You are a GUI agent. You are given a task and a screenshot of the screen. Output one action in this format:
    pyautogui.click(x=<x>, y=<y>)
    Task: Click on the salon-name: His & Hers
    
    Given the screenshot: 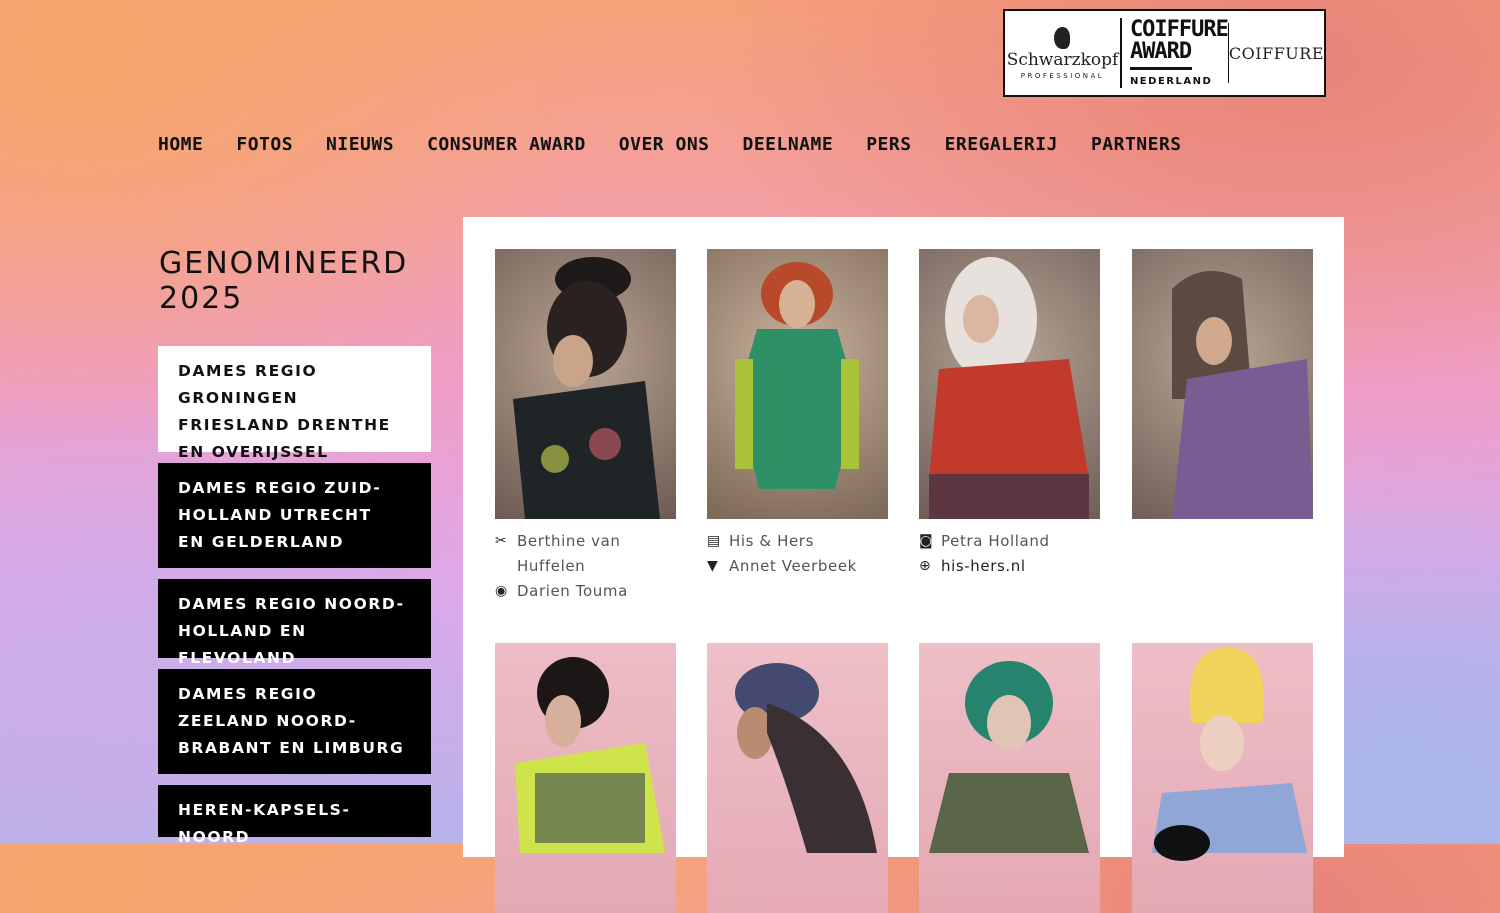 What is the action you would take?
    pyautogui.click(x=771, y=541)
    